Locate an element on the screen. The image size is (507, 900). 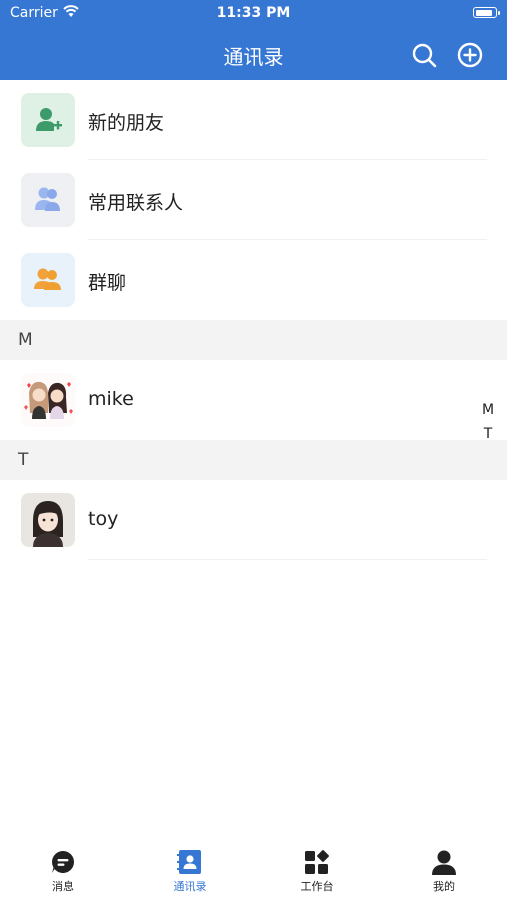
add-button is located at coordinates (470, 55).